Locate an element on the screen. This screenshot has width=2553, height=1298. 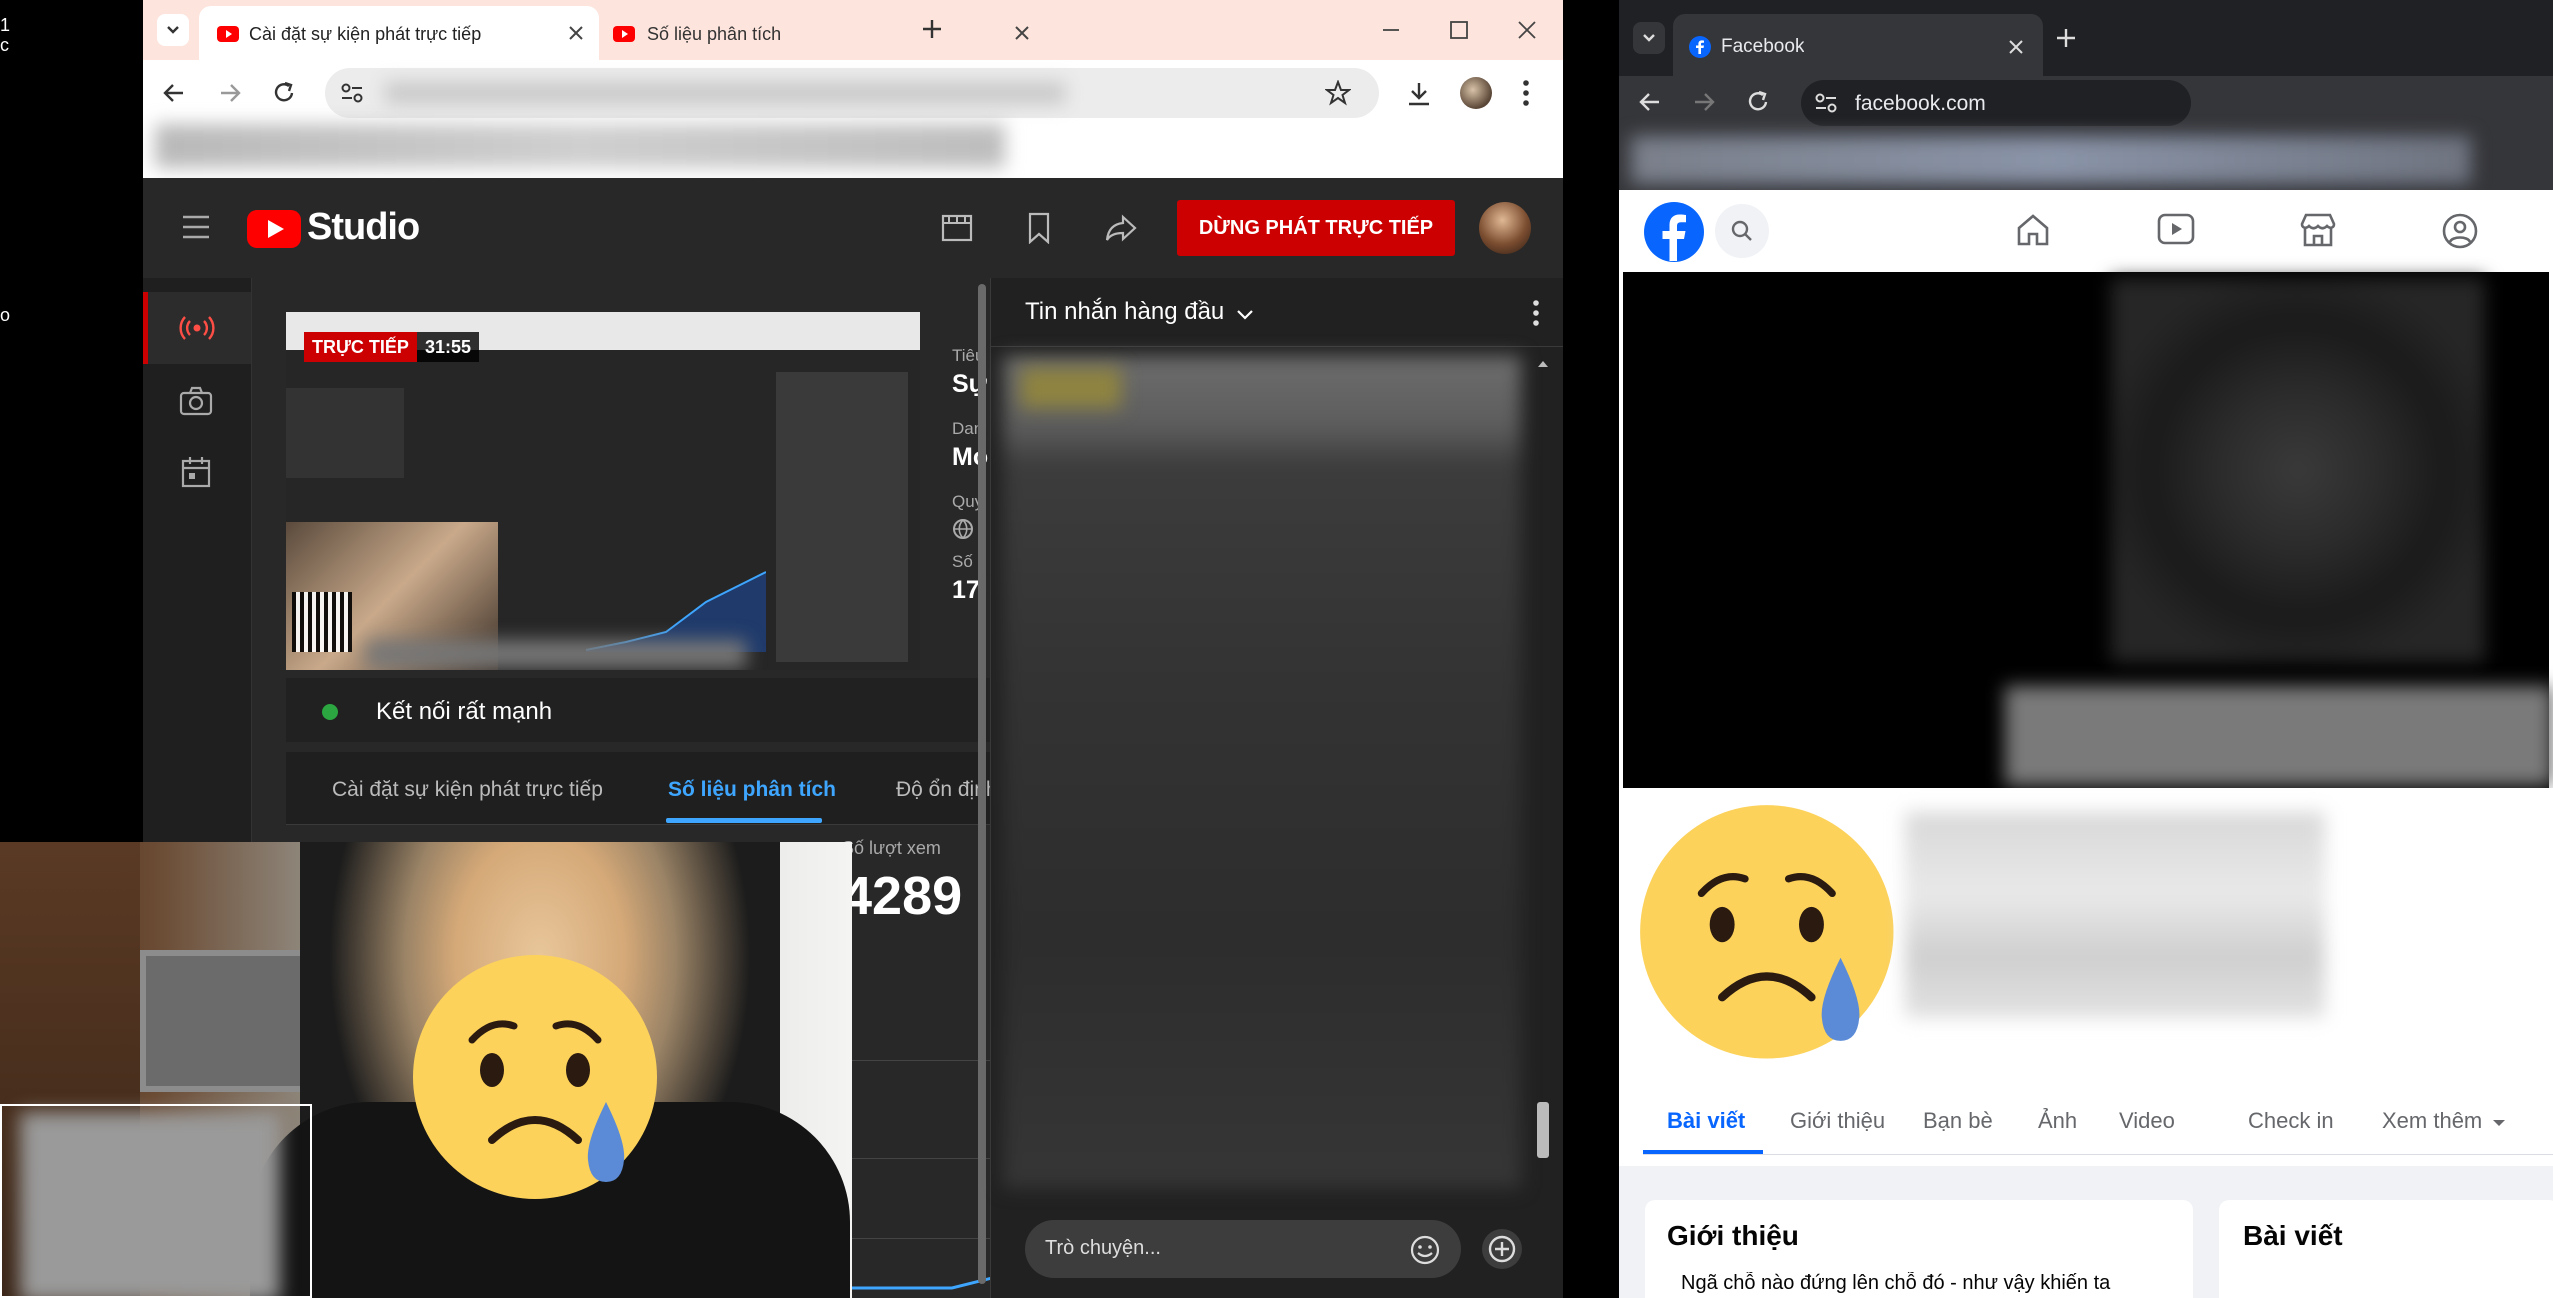
minimize-icon is located at coordinates (1391, 30).